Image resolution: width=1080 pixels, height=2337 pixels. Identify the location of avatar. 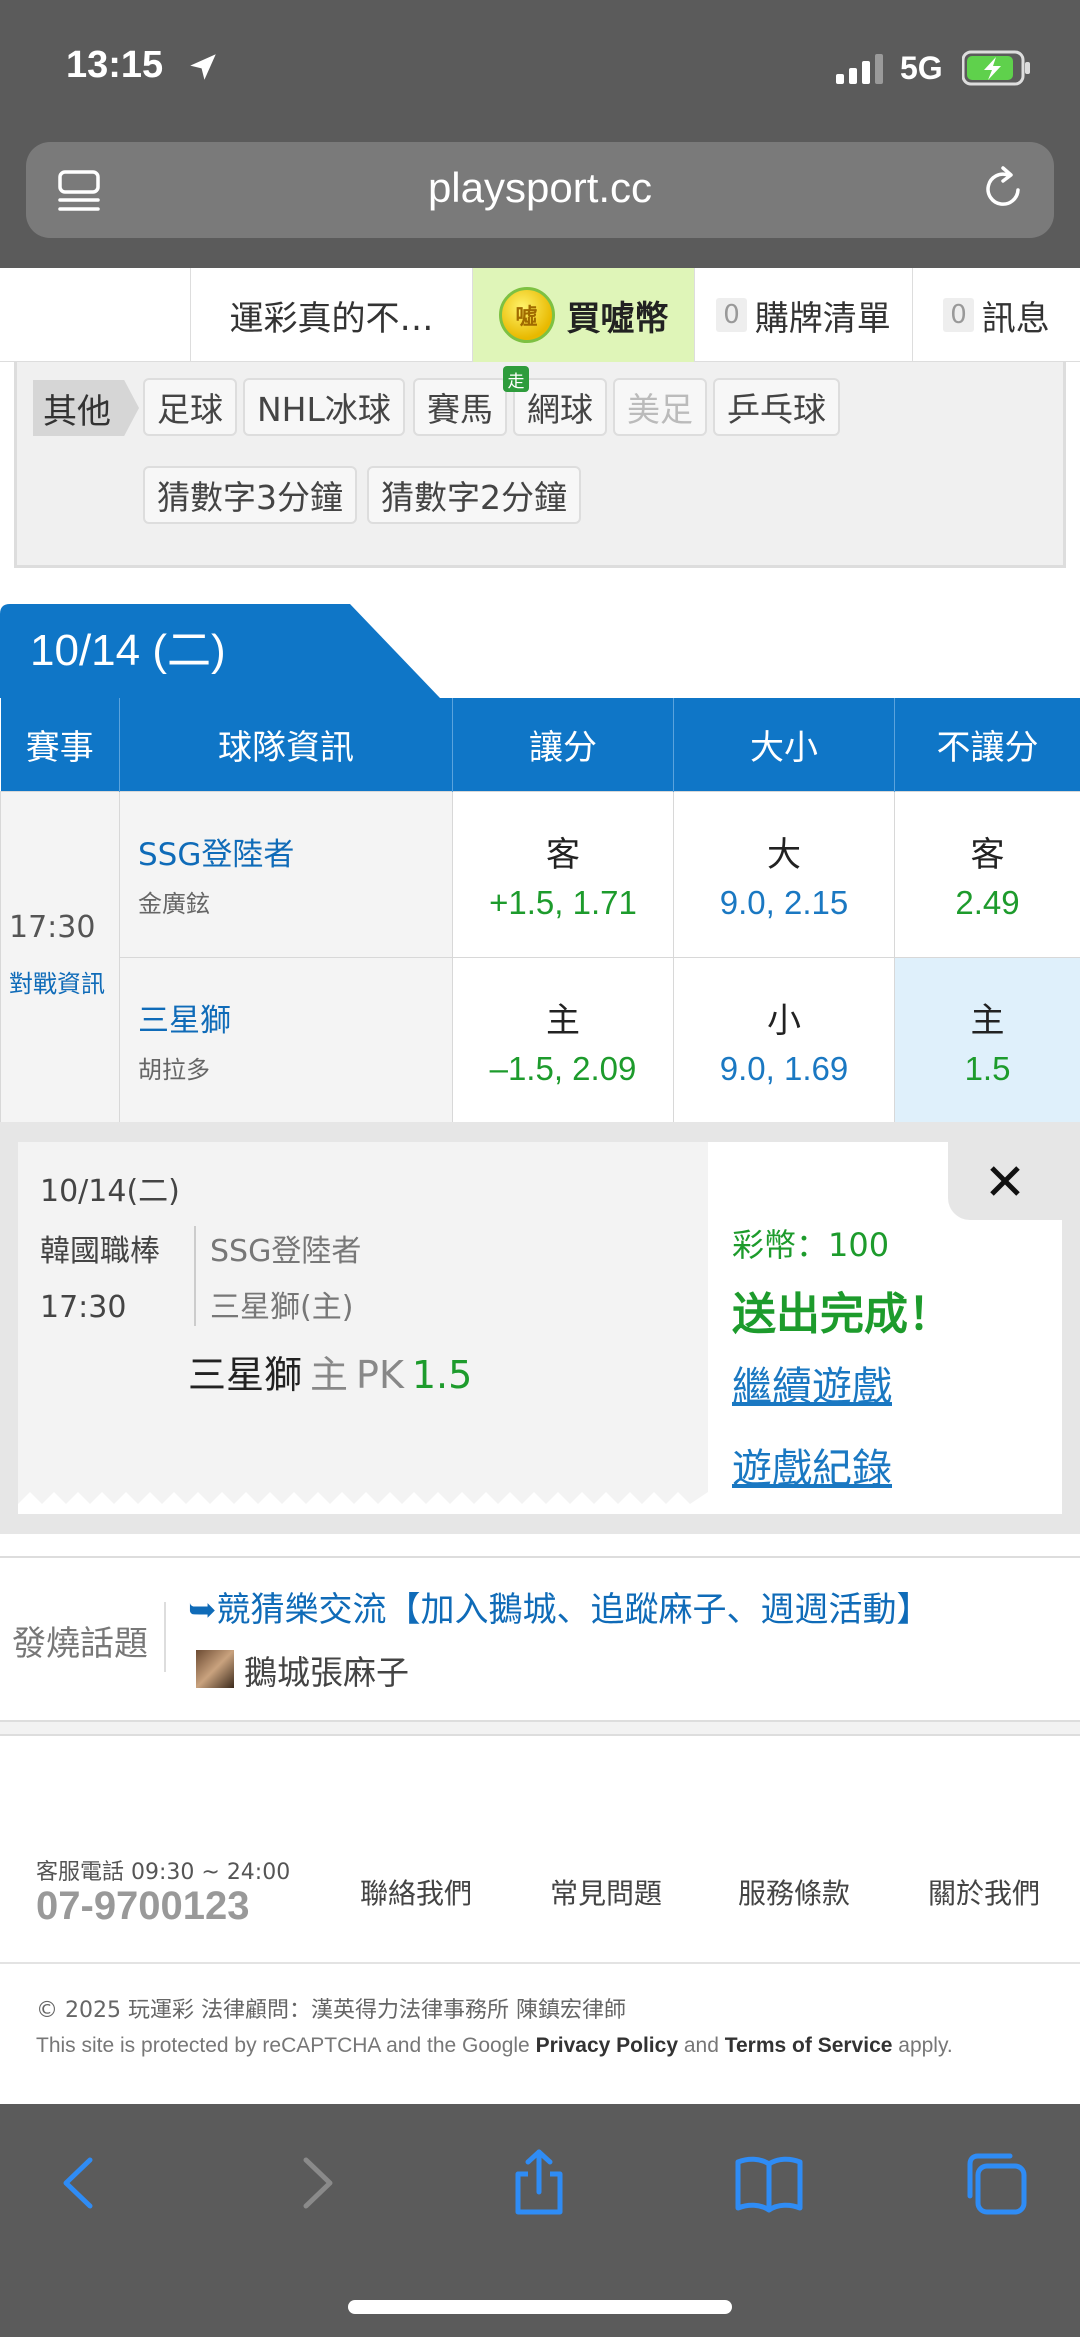
(215, 1669).